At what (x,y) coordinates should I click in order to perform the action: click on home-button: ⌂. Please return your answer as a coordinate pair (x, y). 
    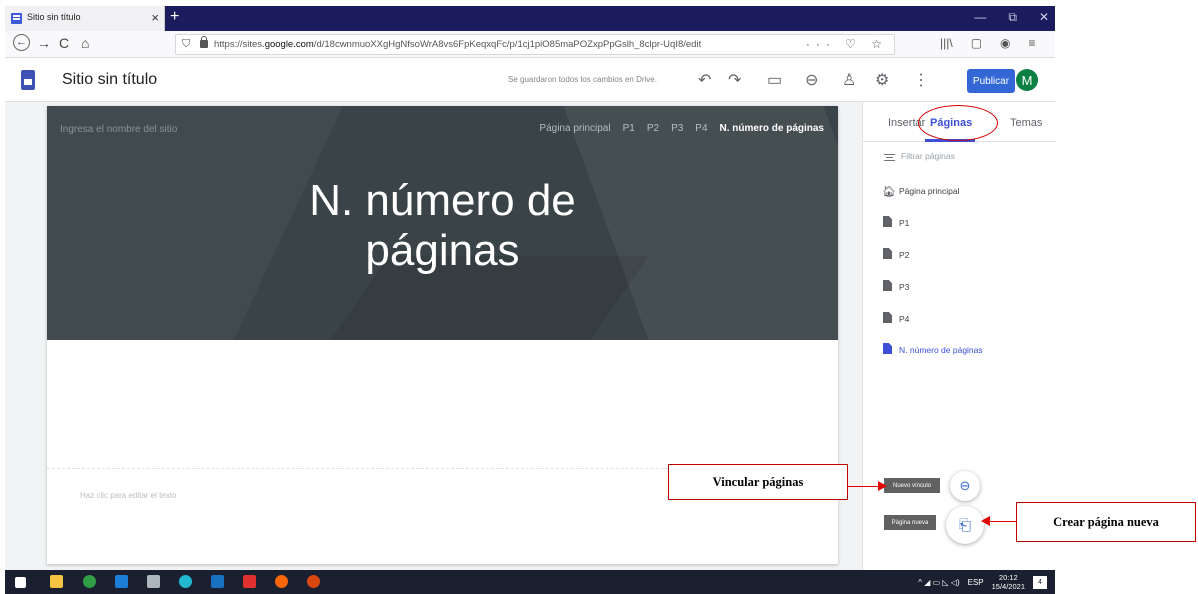
    Looking at the image, I should click on (85, 43).